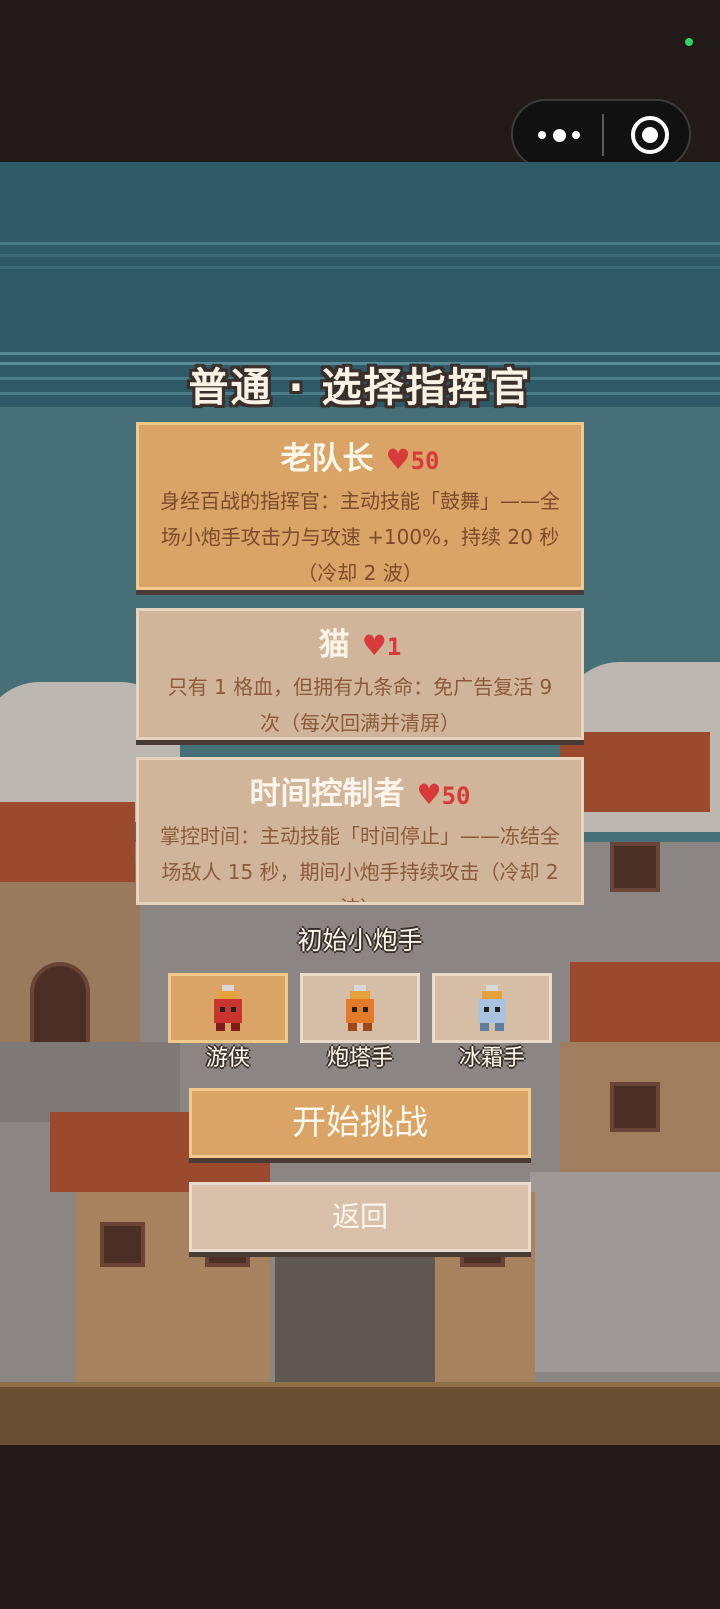 The width and height of the screenshot is (720, 1609). What do you see at coordinates (360, 674) in the screenshot?
I see `commander-card-cat: 猫 ♥1 只有 1 格血，但拥有九条命：免广告复活 9 次（每次回满并清屏）` at bounding box center [360, 674].